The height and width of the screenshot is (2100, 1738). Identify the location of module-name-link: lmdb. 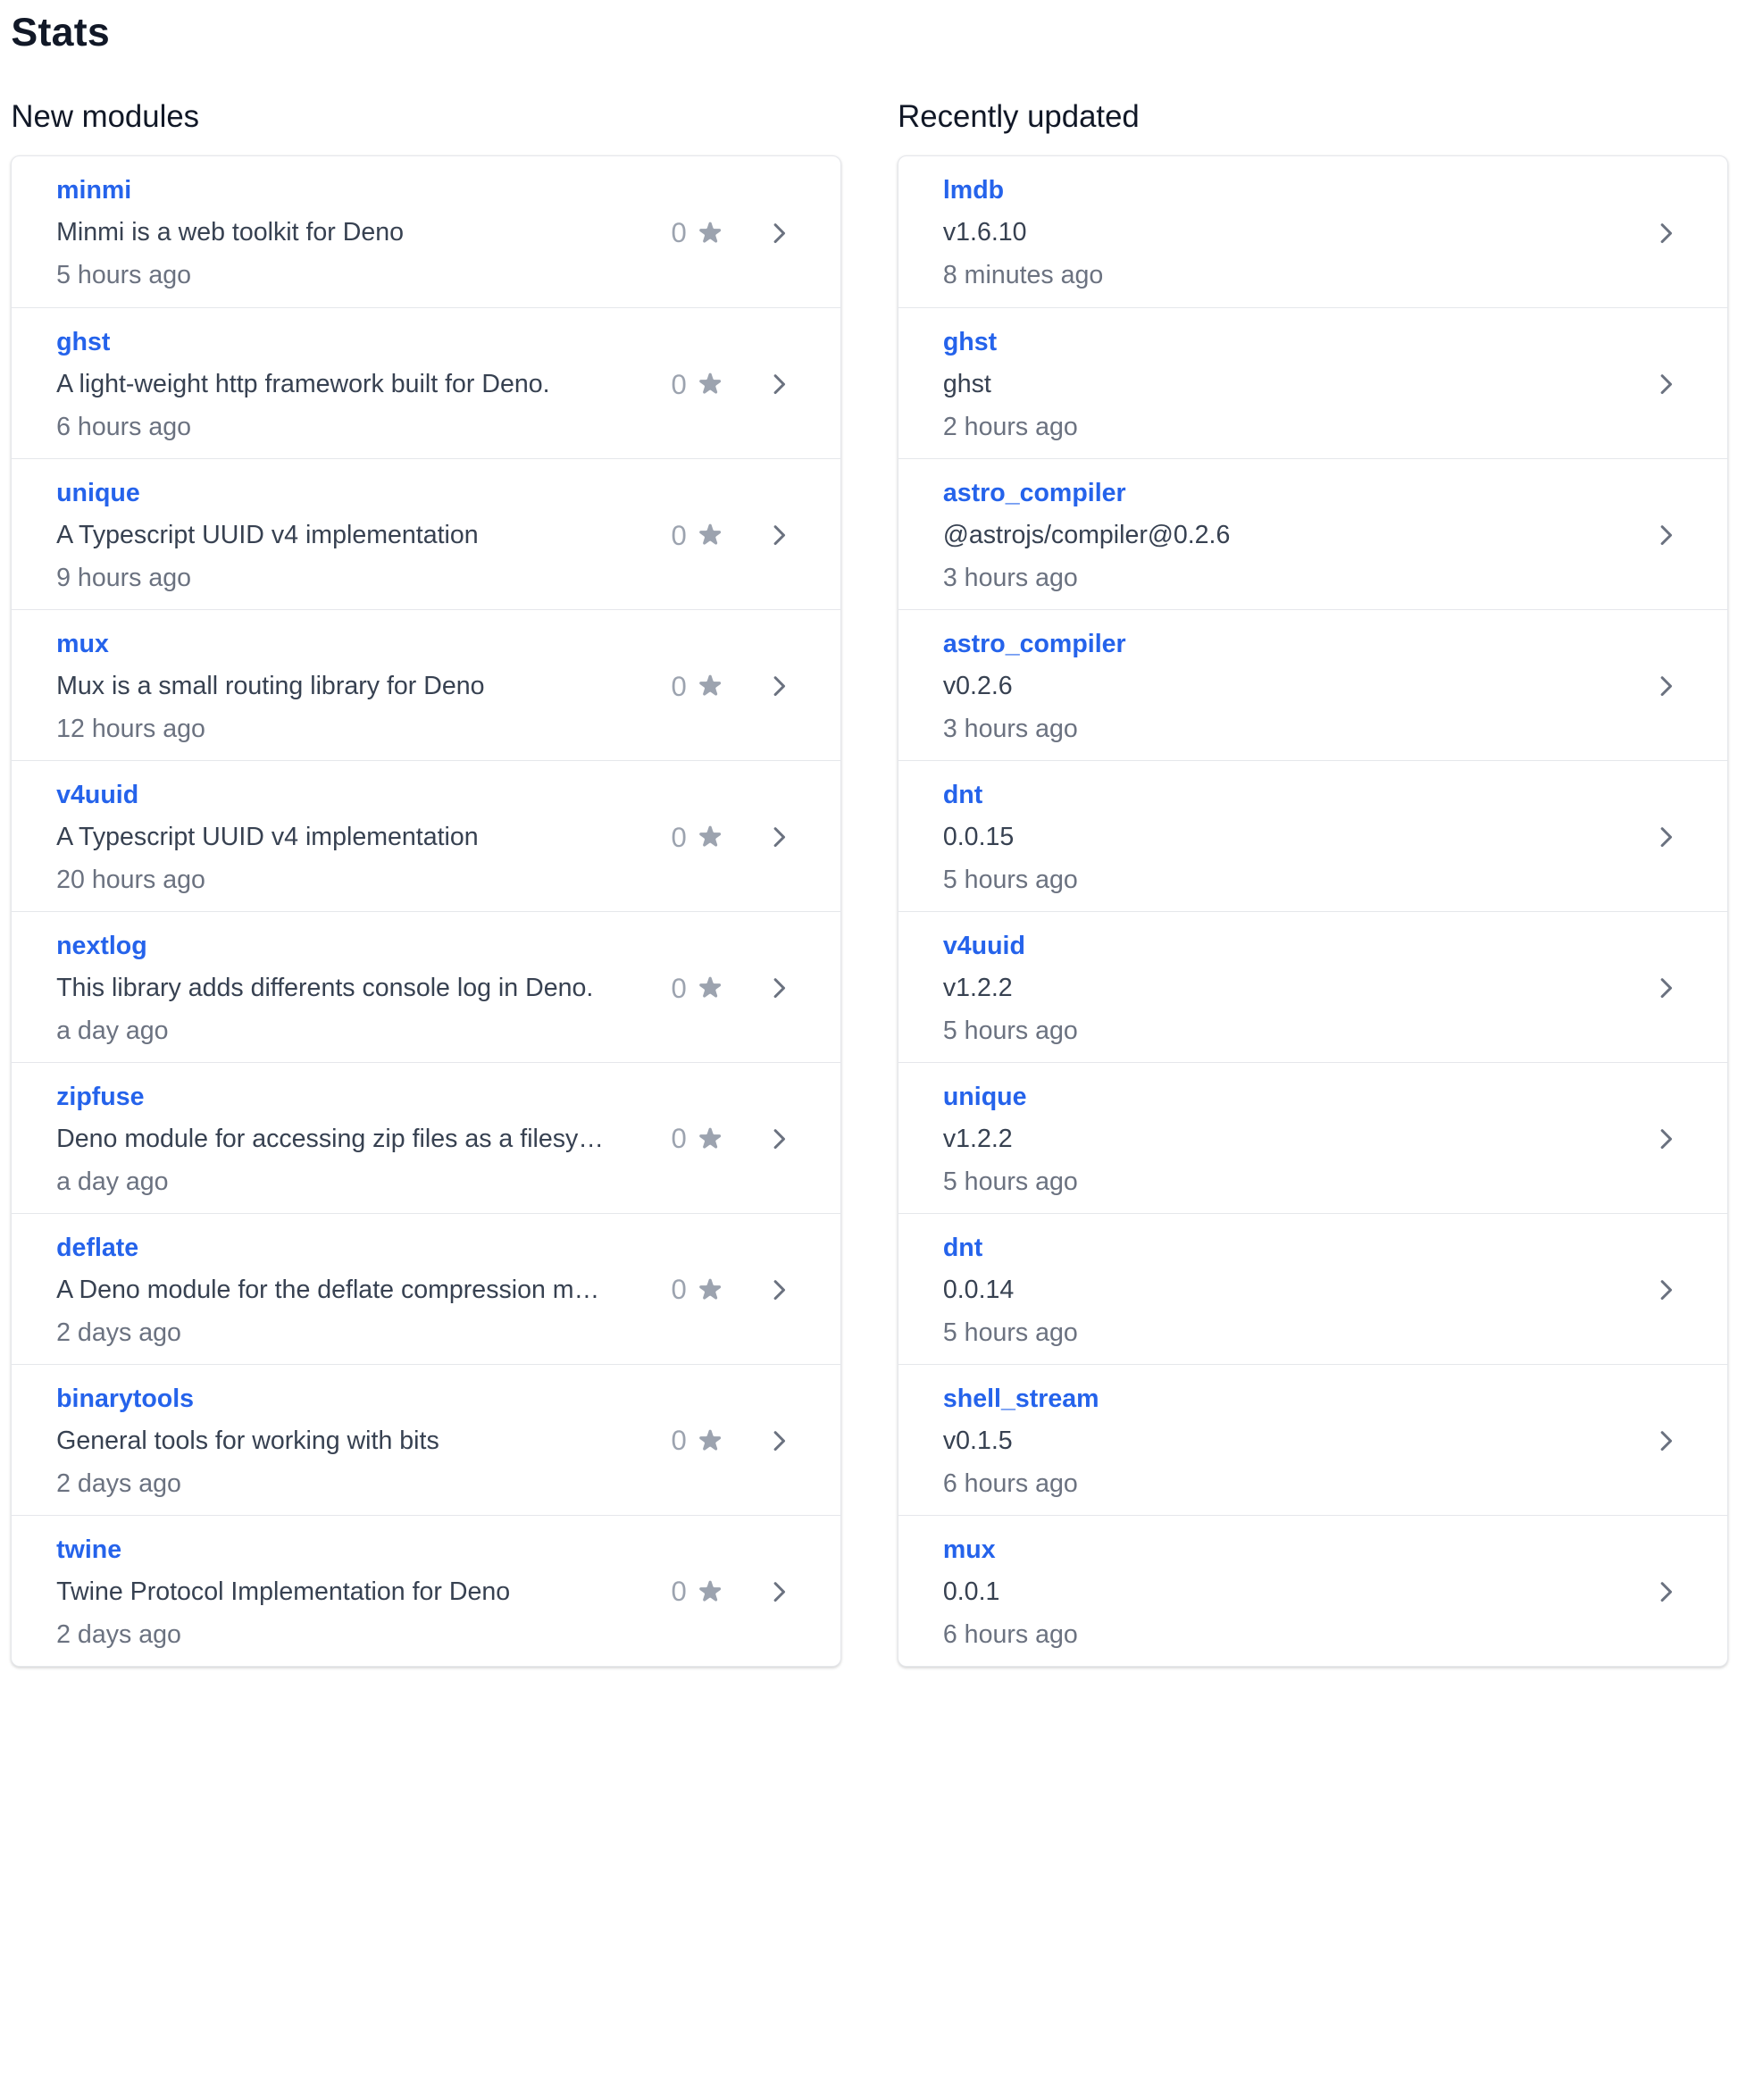
(973, 190).